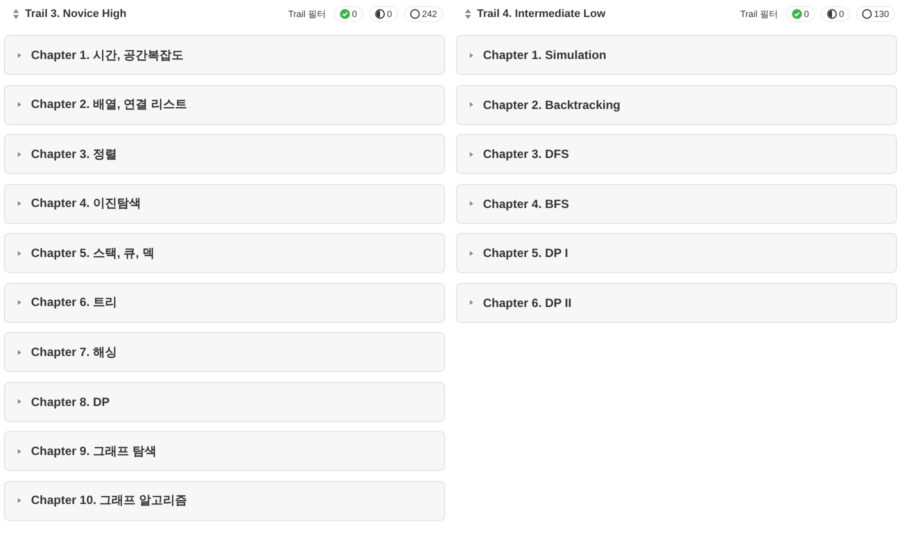  Describe the element at coordinates (74, 302) in the screenshot. I see `chapter-title: Chapter 6. 트리` at that location.